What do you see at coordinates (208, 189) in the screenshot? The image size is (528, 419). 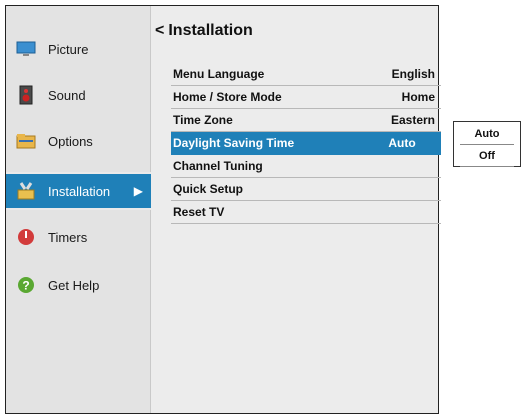 I see `menu-row-label: Quick Setup` at bounding box center [208, 189].